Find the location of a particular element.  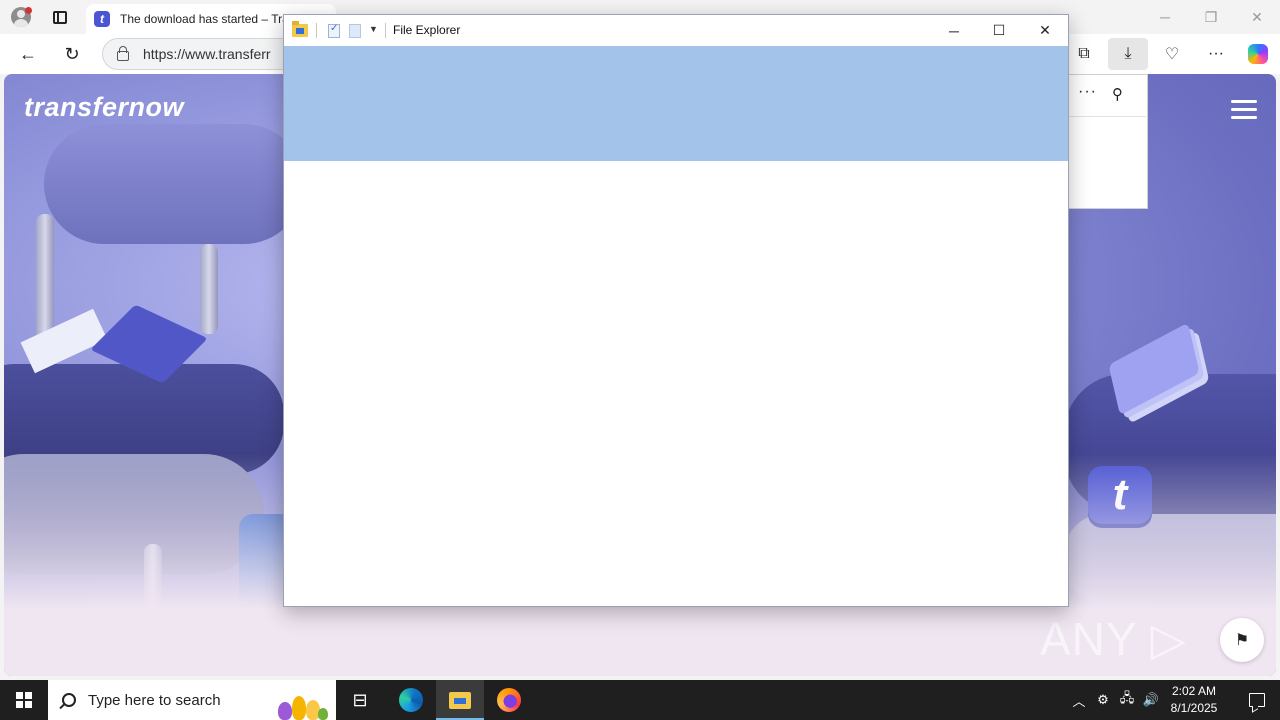

tulip-flowers-icon is located at coordinates (302, 702).